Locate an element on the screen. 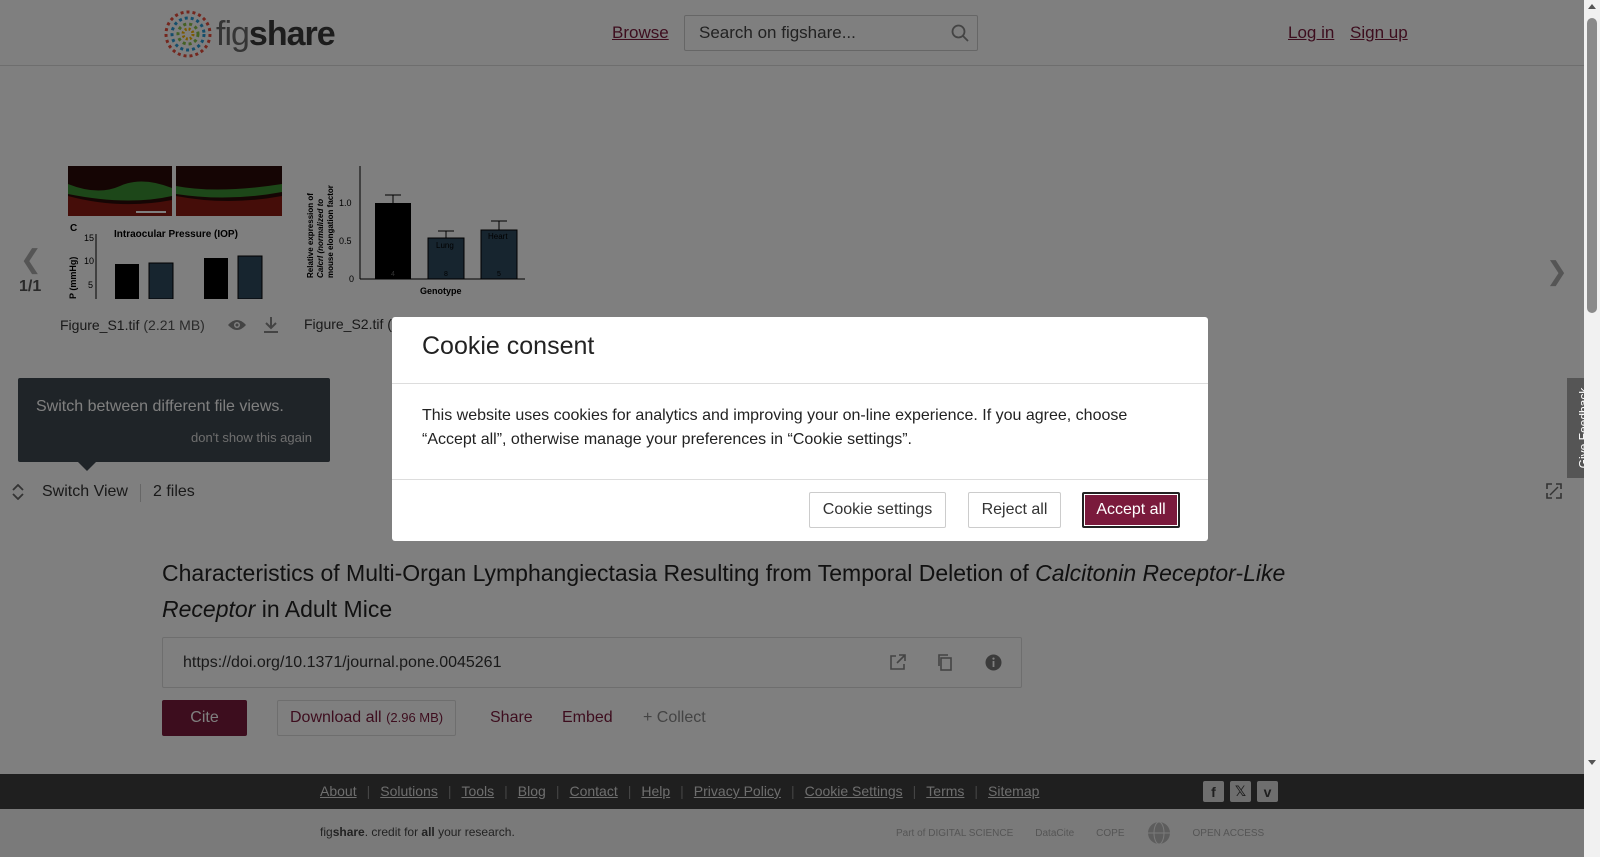 The image size is (1600, 857). modal-title: Cookie consent is located at coordinates (508, 346).